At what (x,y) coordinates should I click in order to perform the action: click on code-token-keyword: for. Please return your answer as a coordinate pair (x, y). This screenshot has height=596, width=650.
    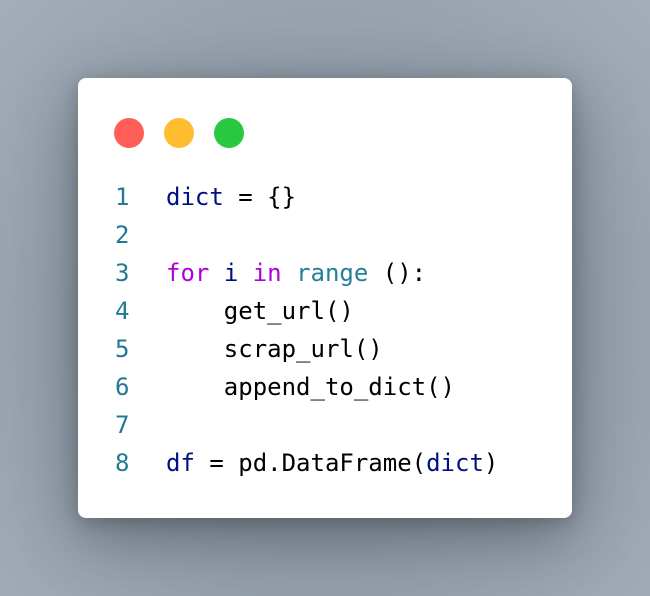
    Looking at the image, I should click on (188, 273).